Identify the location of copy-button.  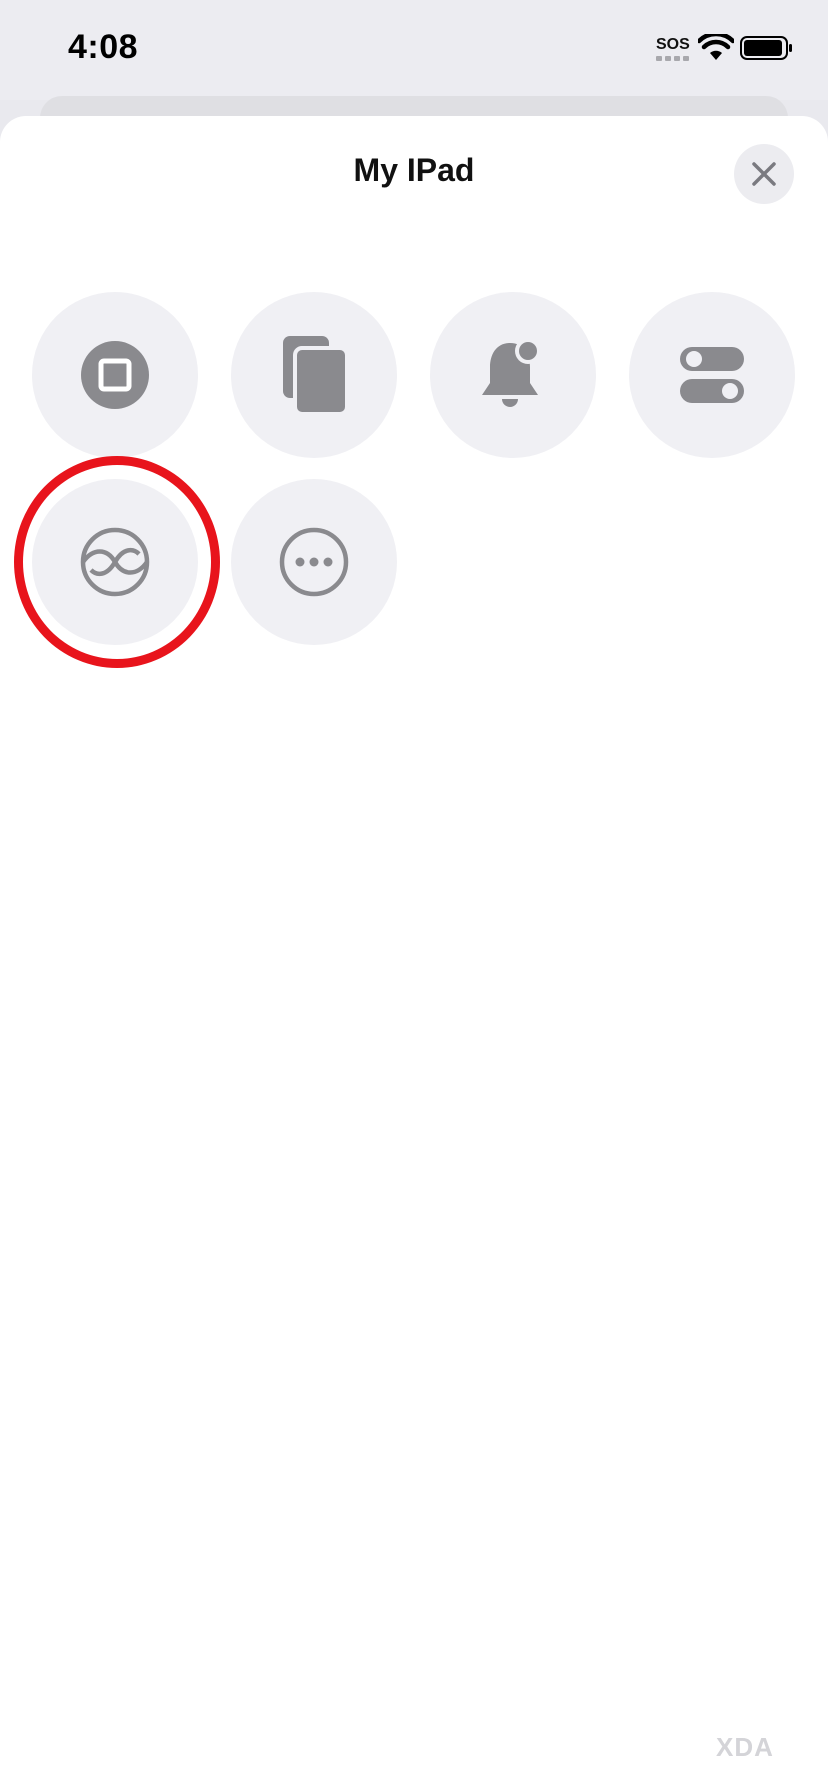
(314, 375).